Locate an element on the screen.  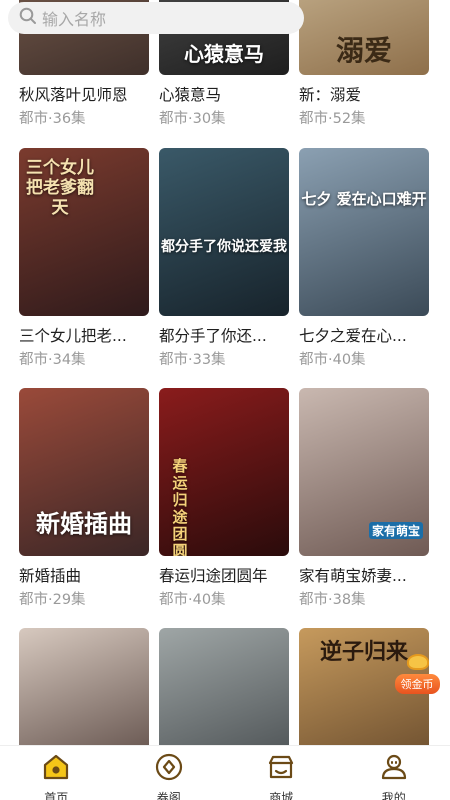
gold-ingot-icon is located at coordinates (418, 662).